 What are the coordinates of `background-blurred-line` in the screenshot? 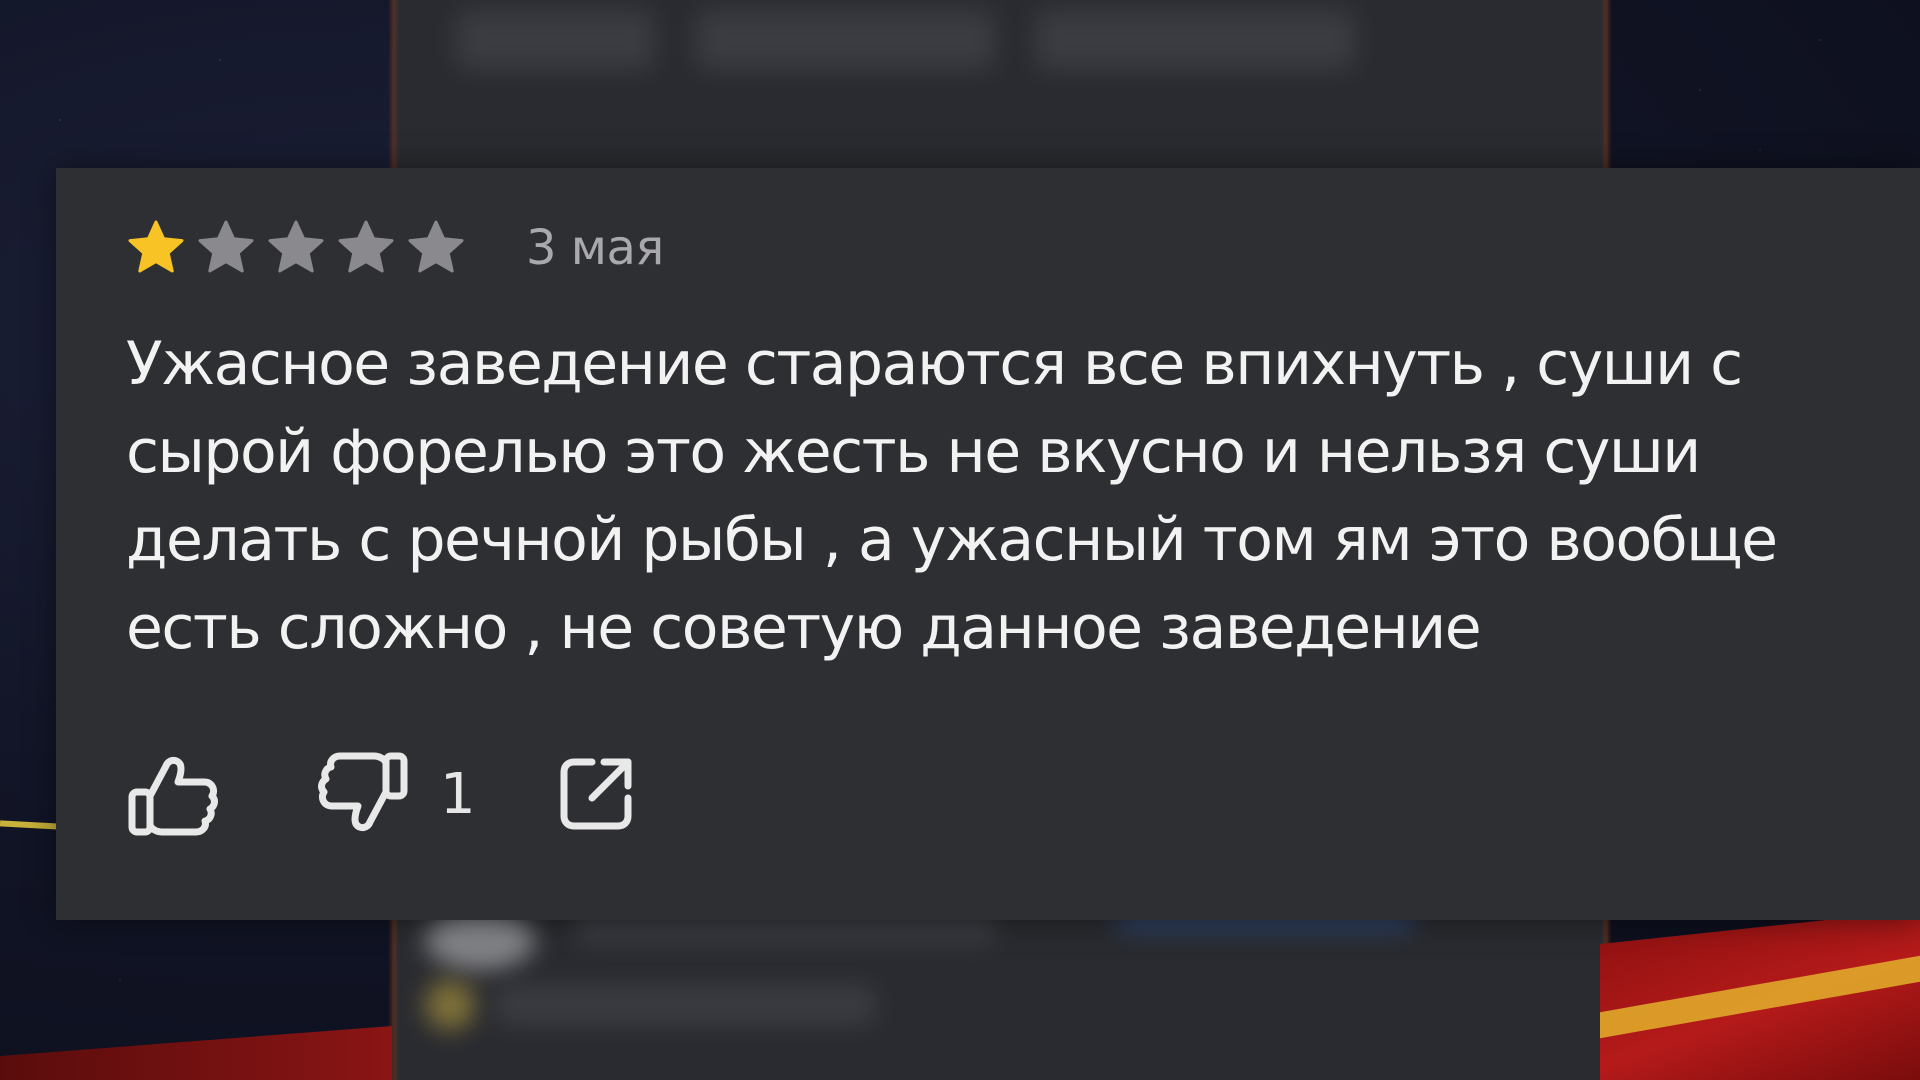 It's located at (685, 1005).